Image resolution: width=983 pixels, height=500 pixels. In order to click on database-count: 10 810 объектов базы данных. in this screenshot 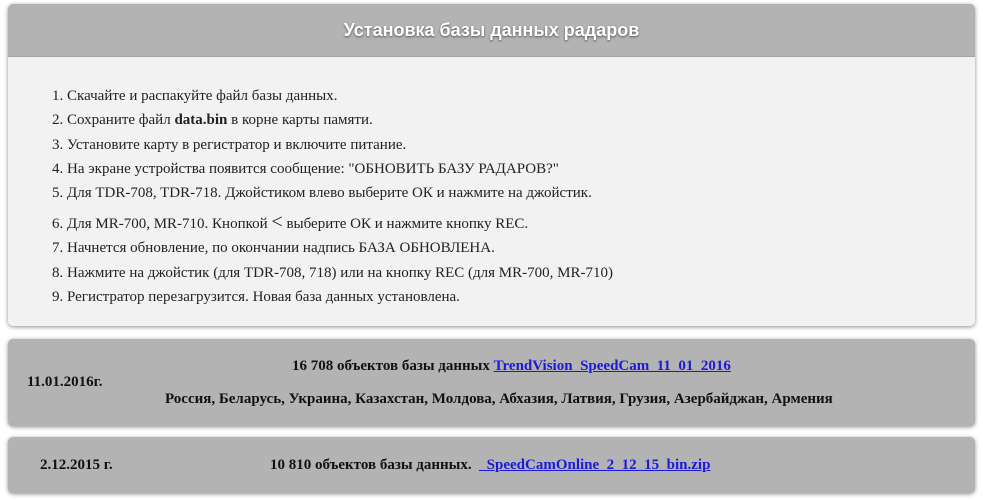, I will do `click(375, 465)`.